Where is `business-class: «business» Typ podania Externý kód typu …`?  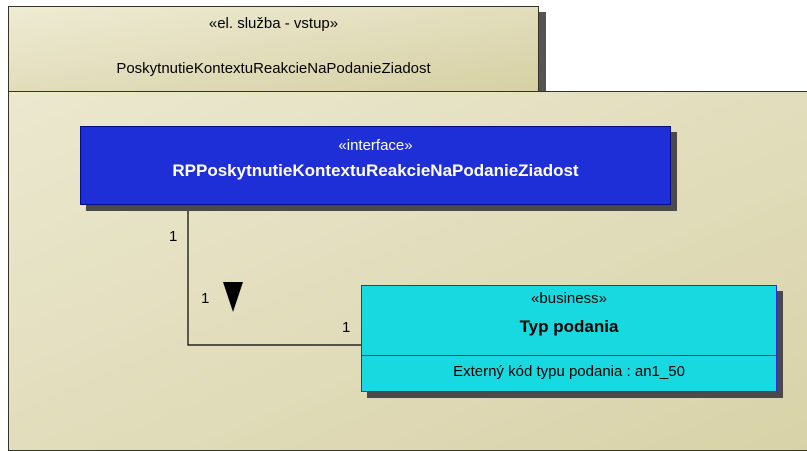 business-class: «business» Typ podania Externý kód typu … is located at coordinates (569, 338).